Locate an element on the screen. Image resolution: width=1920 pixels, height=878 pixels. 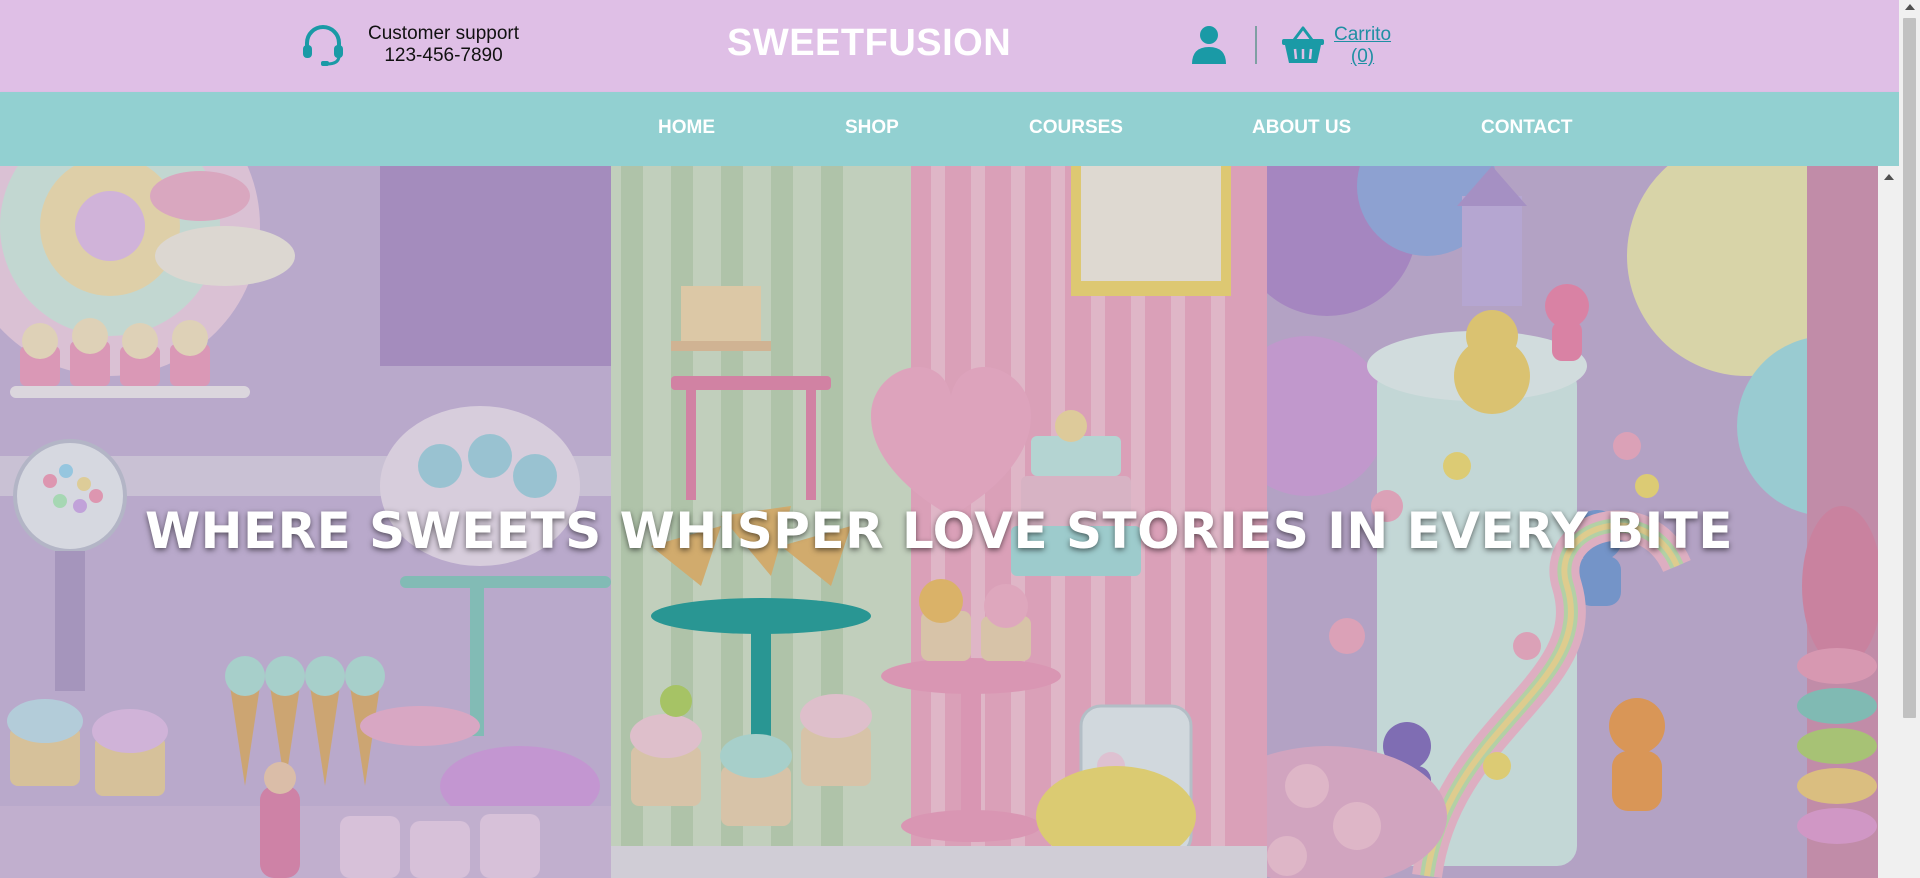
header-divider is located at coordinates (1256, 45).